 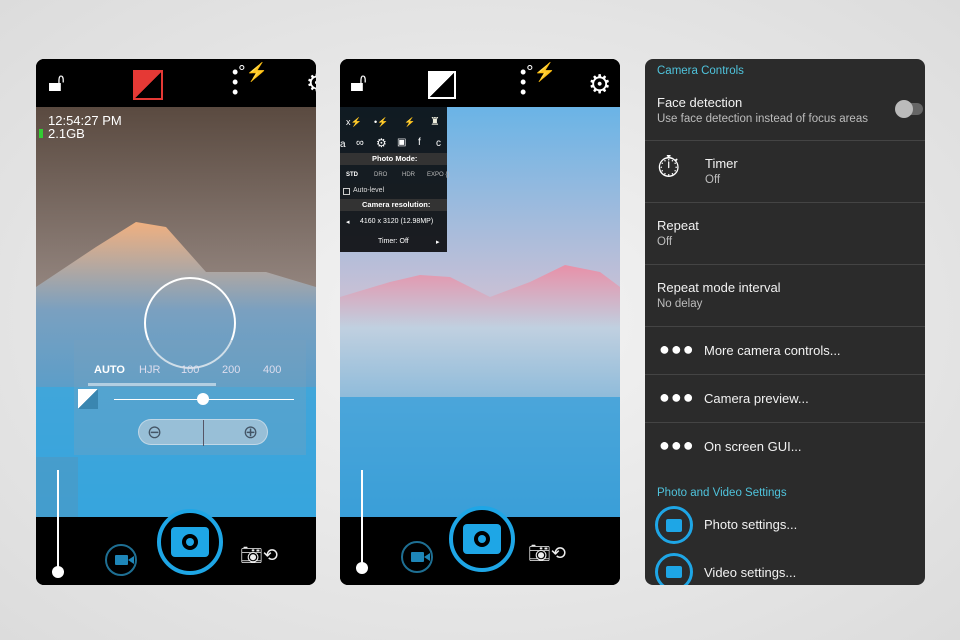 I want to click on mode-hdr: HDR, so click(x=408, y=175).